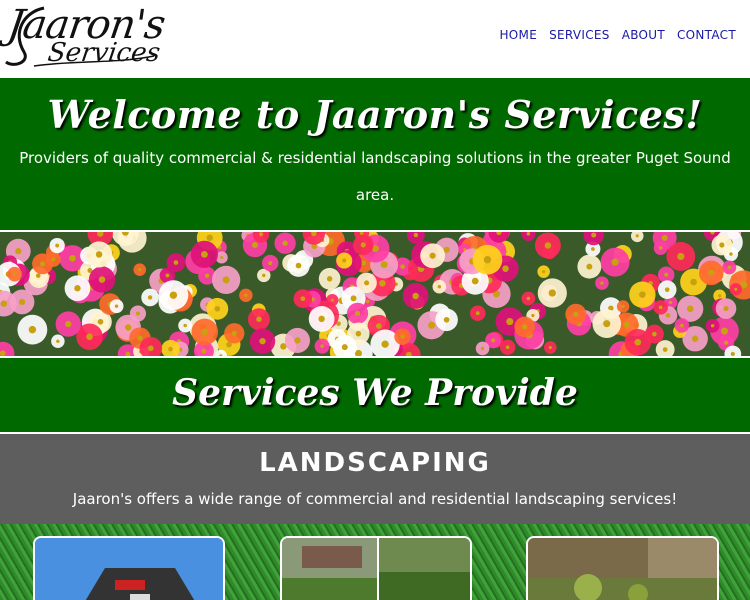 This screenshot has height=600, width=750. I want to click on nav-home-link: HOME, so click(518, 35).